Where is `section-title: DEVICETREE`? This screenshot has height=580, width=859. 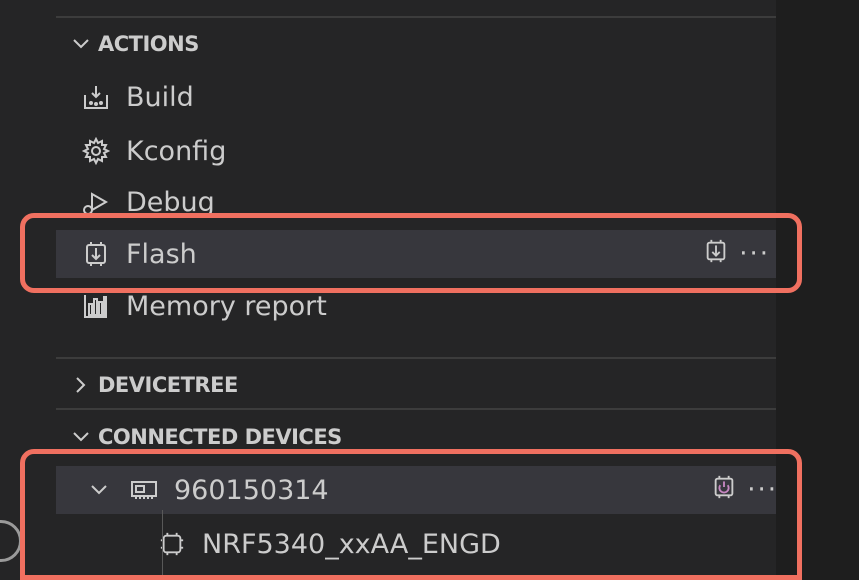 section-title: DEVICETREE is located at coordinates (168, 385).